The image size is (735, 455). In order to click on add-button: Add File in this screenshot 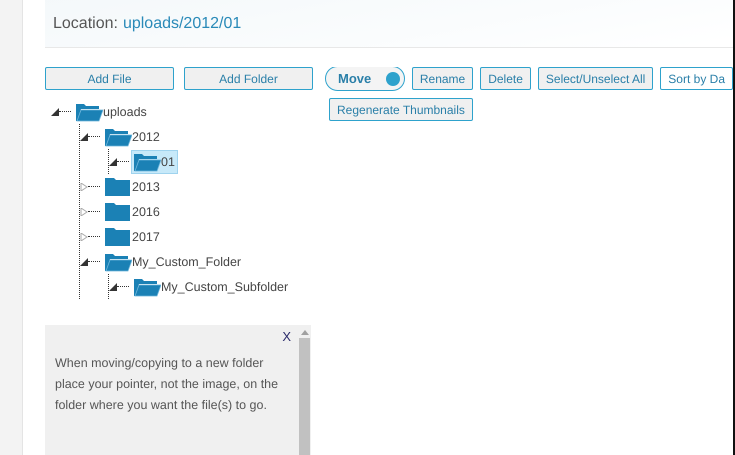, I will do `click(109, 78)`.